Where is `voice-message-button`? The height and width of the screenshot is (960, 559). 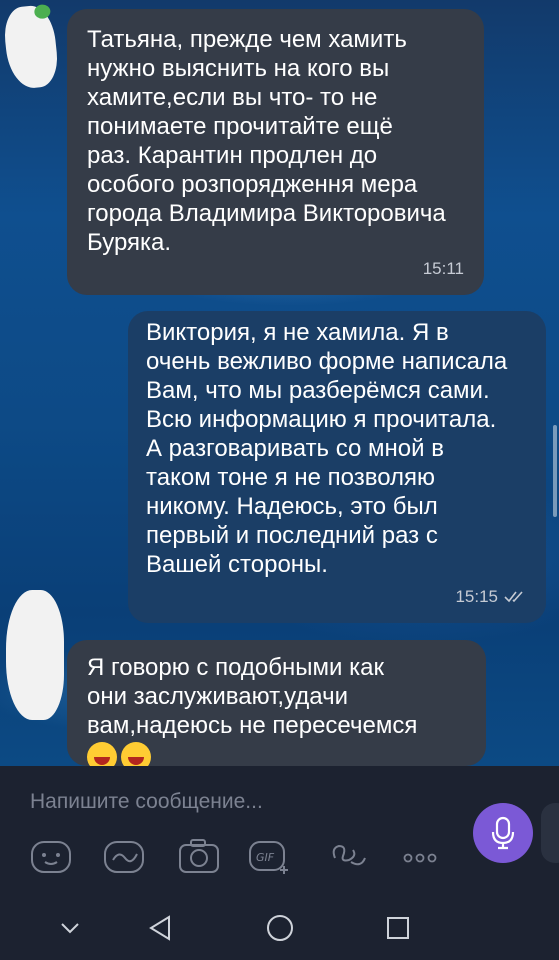 voice-message-button is located at coordinates (503, 833).